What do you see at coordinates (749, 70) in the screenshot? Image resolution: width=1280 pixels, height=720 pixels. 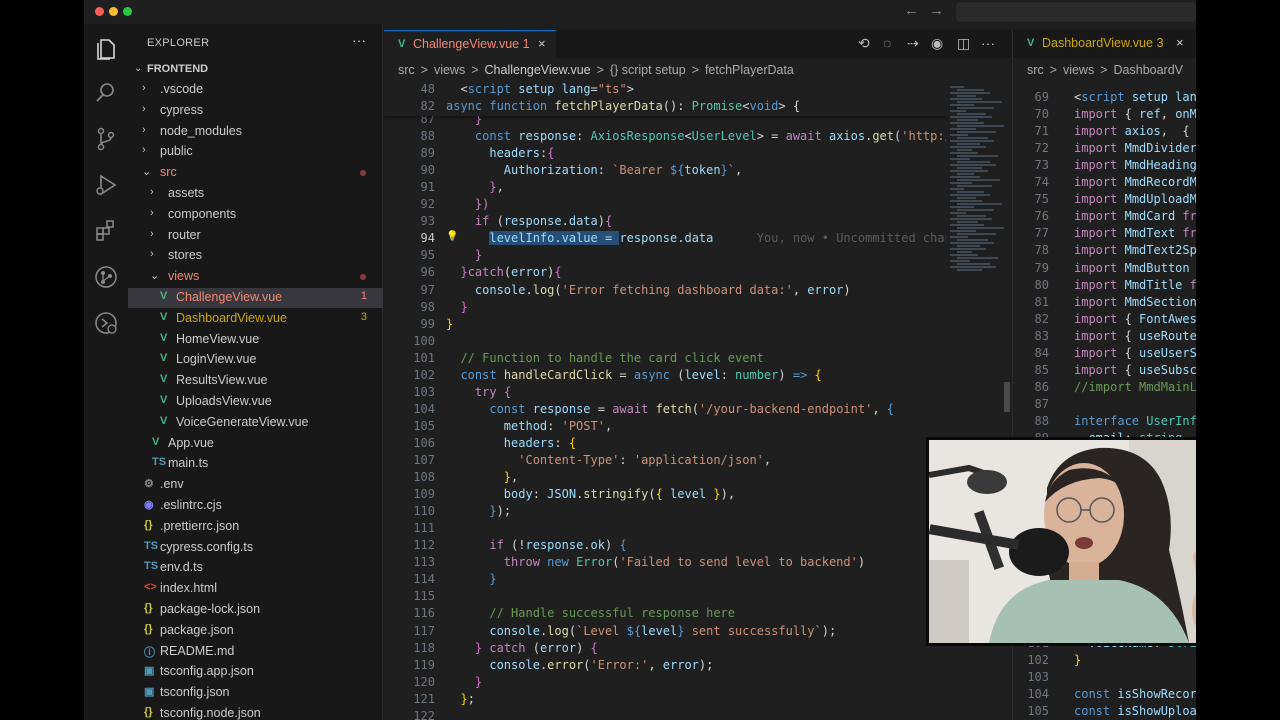 I see `breadcrumb-item: fetchPlayerData` at bounding box center [749, 70].